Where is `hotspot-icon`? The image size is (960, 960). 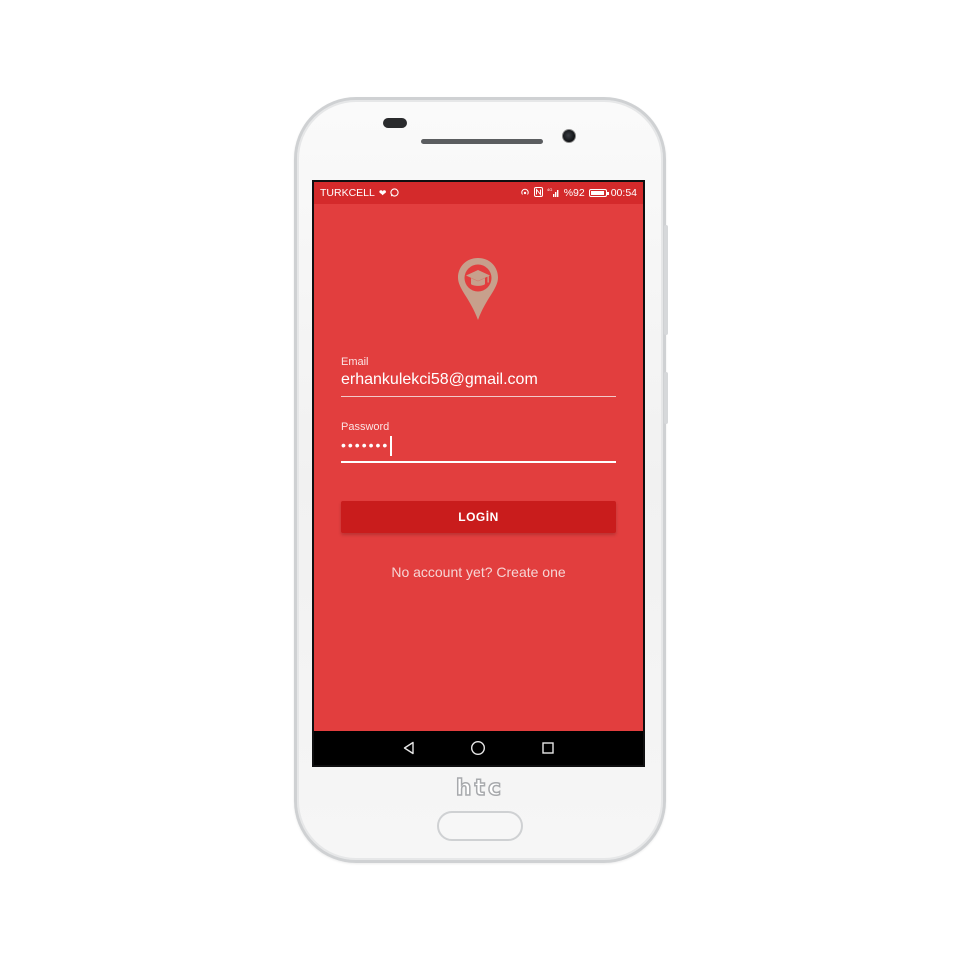 hotspot-icon is located at coordinates (525, 193).